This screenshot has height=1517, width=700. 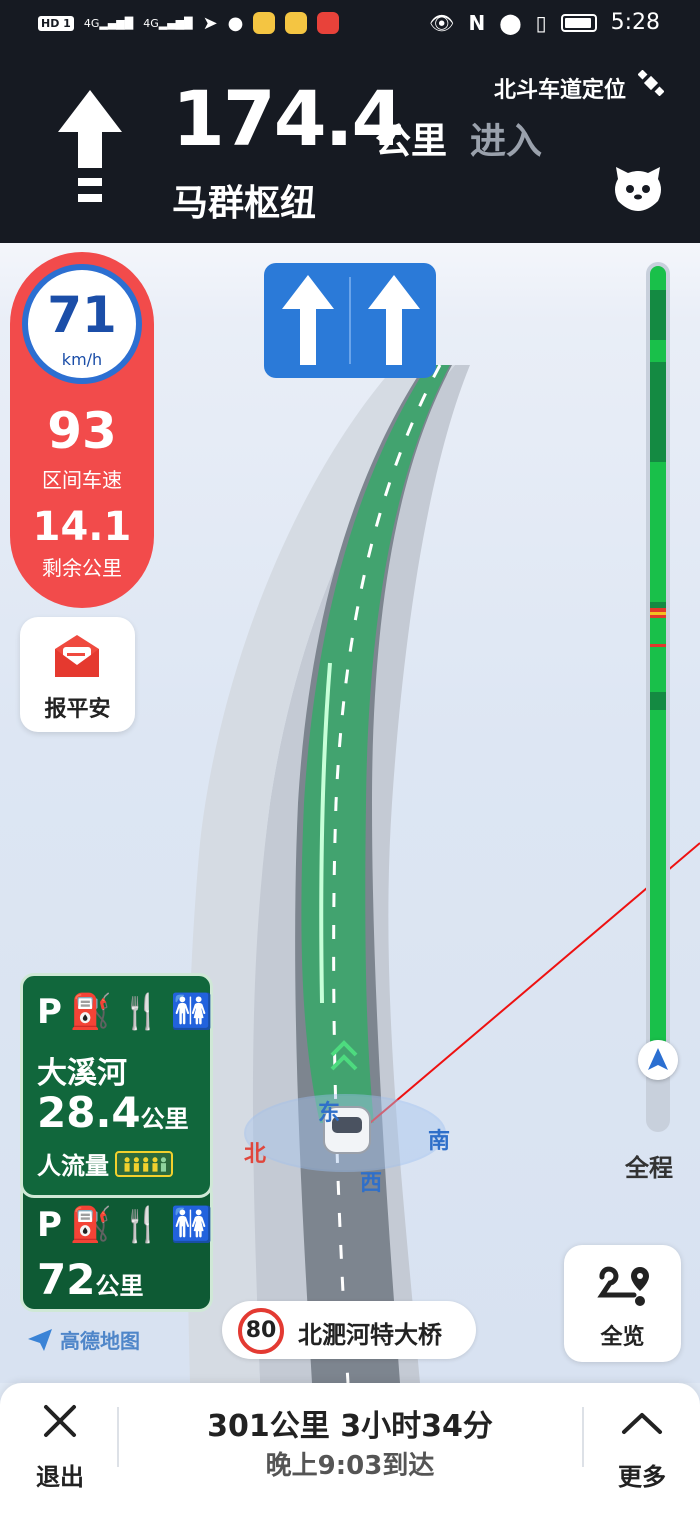 I want to click on report-safe-button: 报平安, so click(x=77, y=674).